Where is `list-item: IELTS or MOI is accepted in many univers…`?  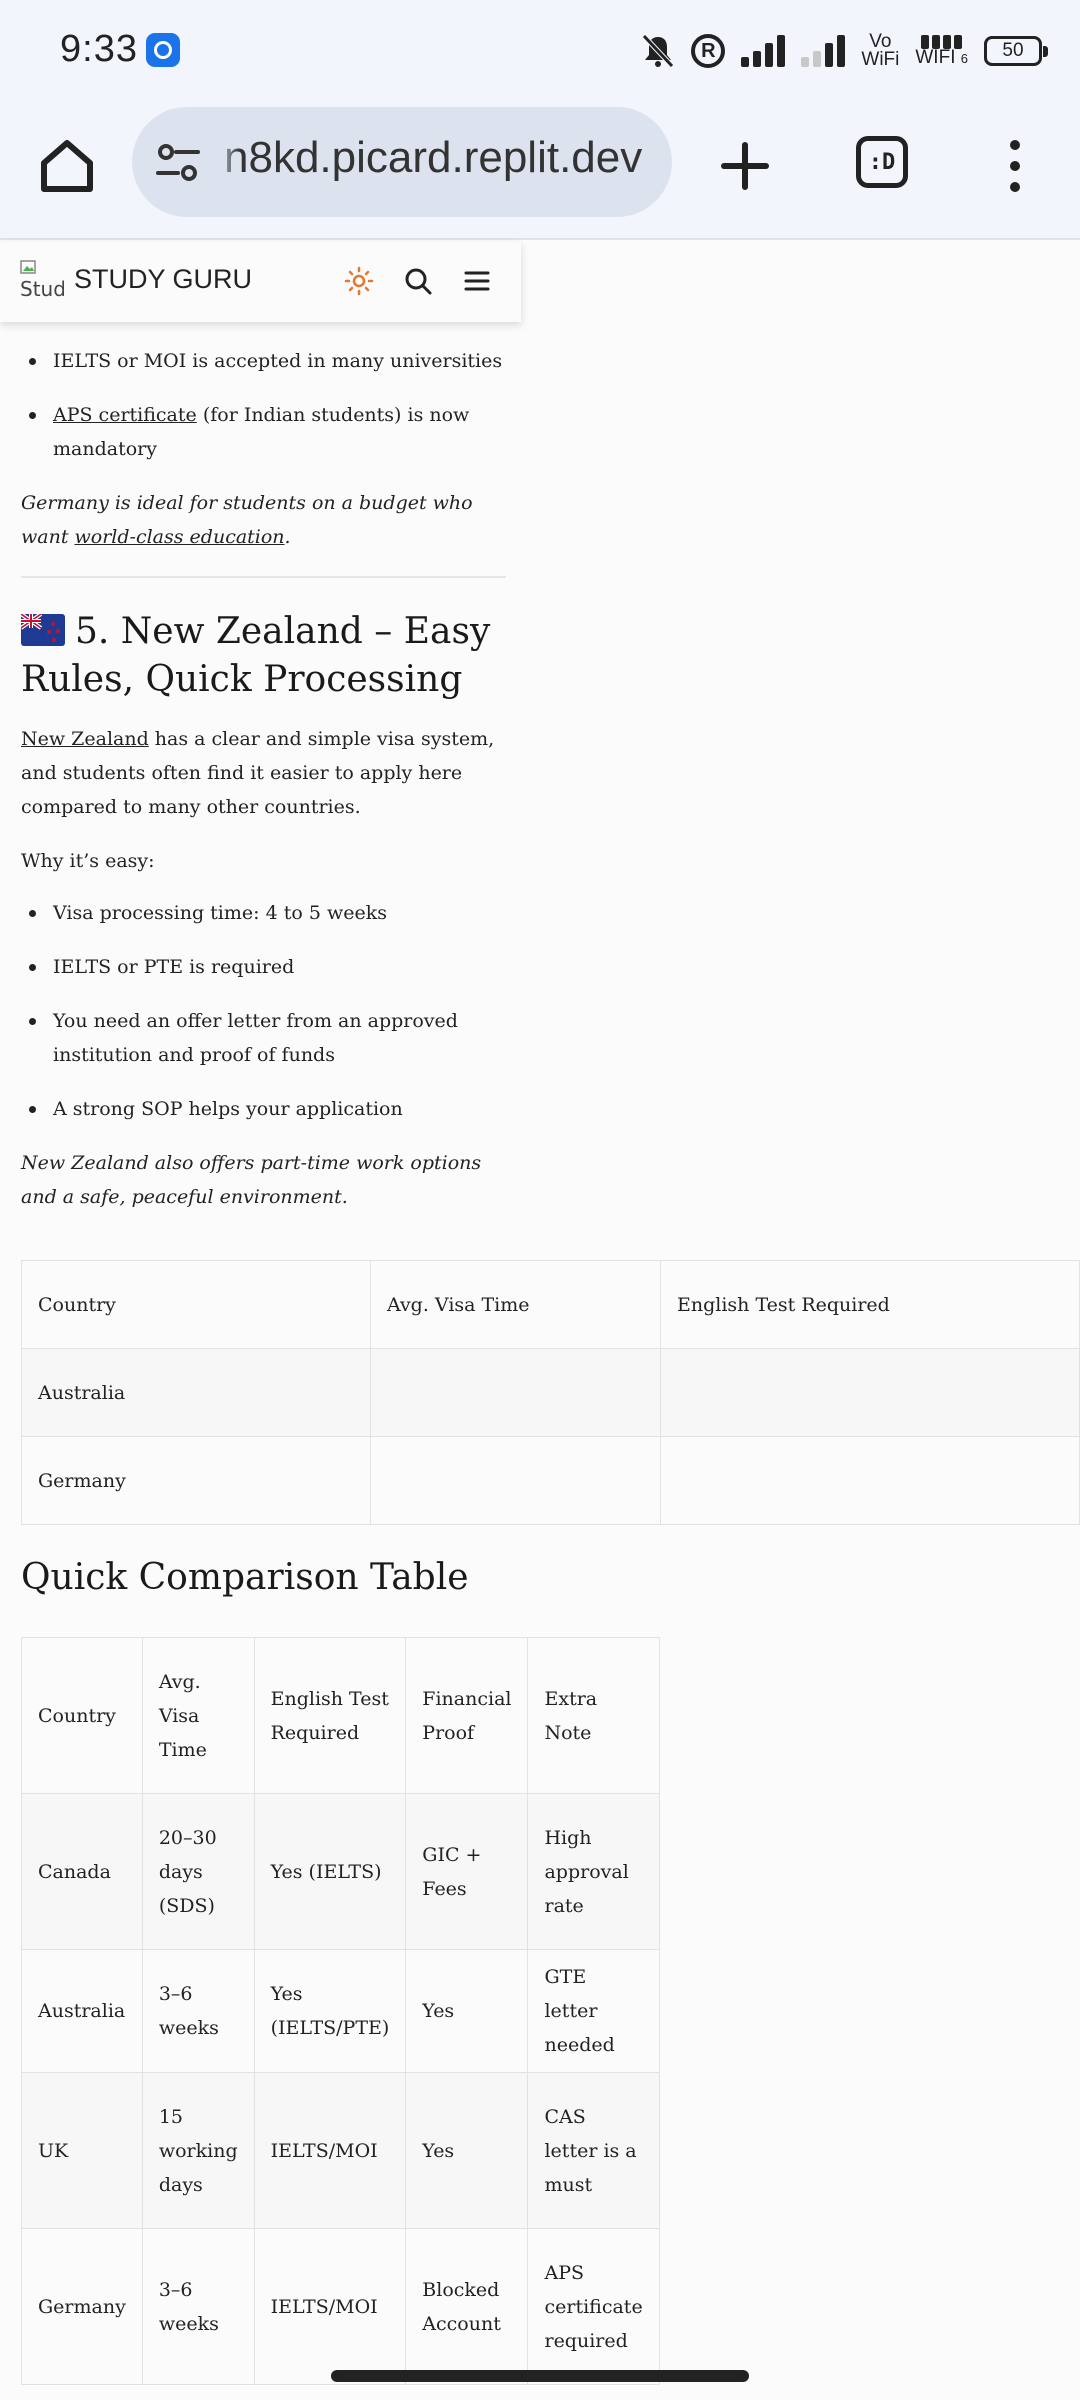 list-item: IELTS or MOI is accepted in many univers… is located at coordinates (263, 361).